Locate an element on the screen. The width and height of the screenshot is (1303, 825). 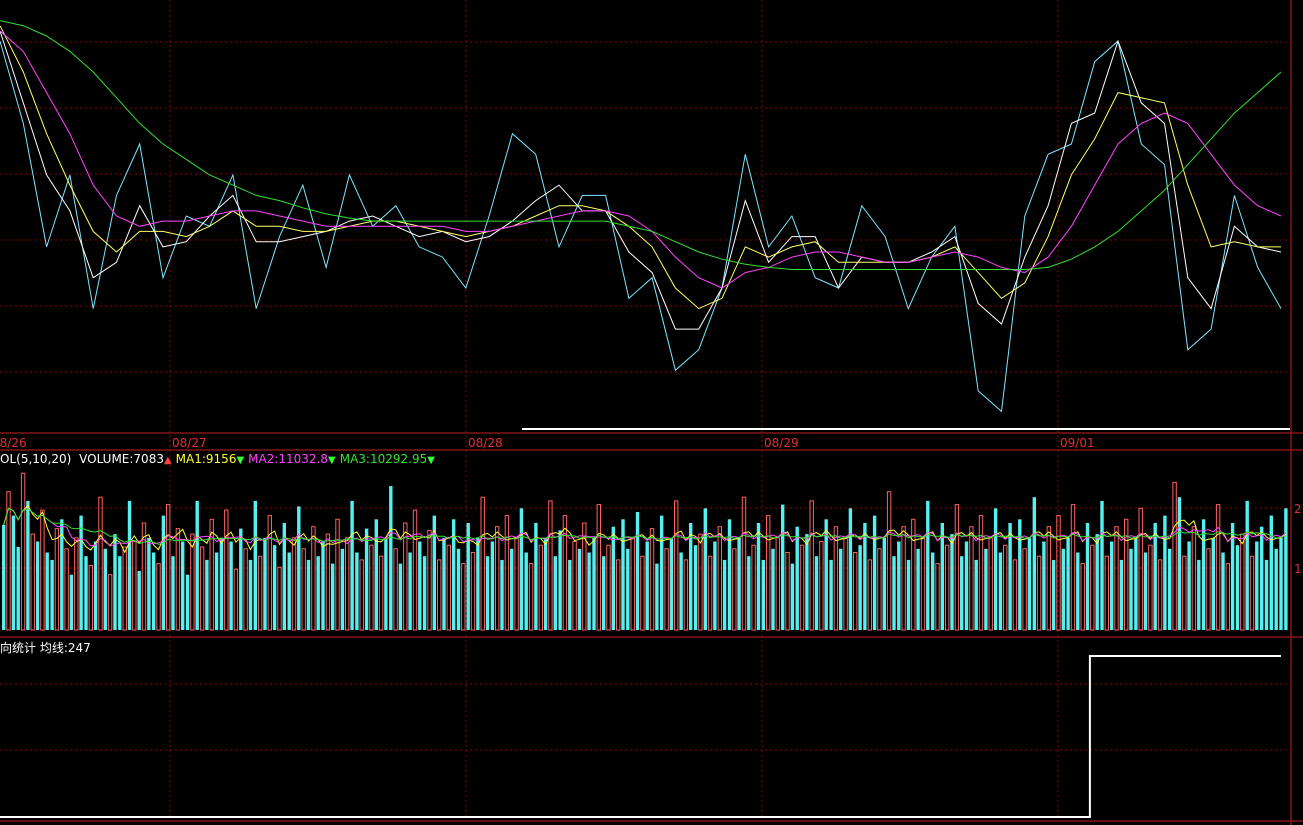
date-label: 09/01 is located at coordinates (1077, 443).